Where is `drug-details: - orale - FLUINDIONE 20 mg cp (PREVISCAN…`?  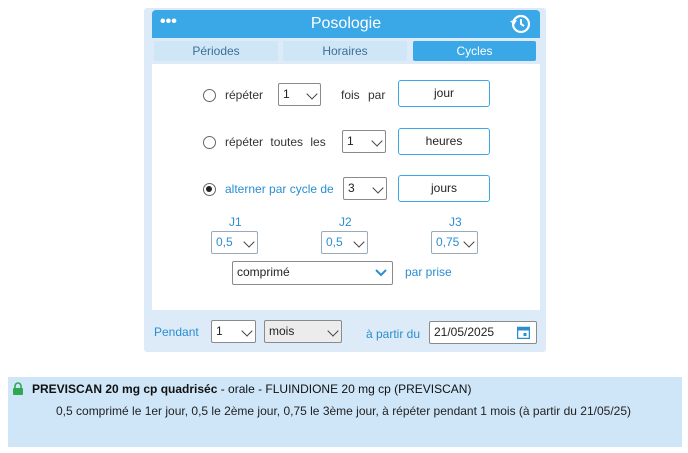 drug-details: - orale - FLUINDIONE 20 mg cp (PREVISCAN… is located at coordinates (344, 389).